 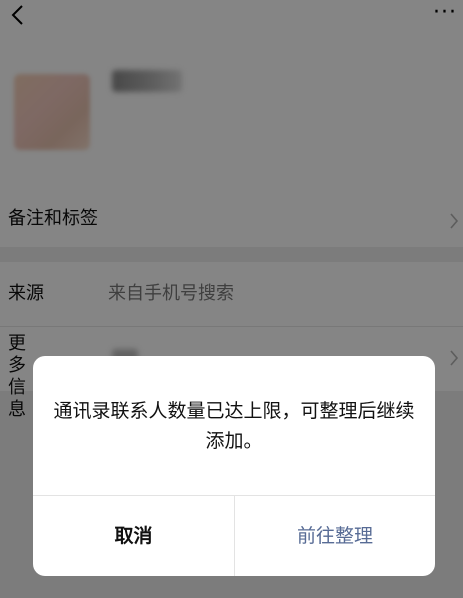 What do you see at coordinates (133, 536) in the screenshot?
I see `cancel-button: 取消` at bounding box center [133, 536].